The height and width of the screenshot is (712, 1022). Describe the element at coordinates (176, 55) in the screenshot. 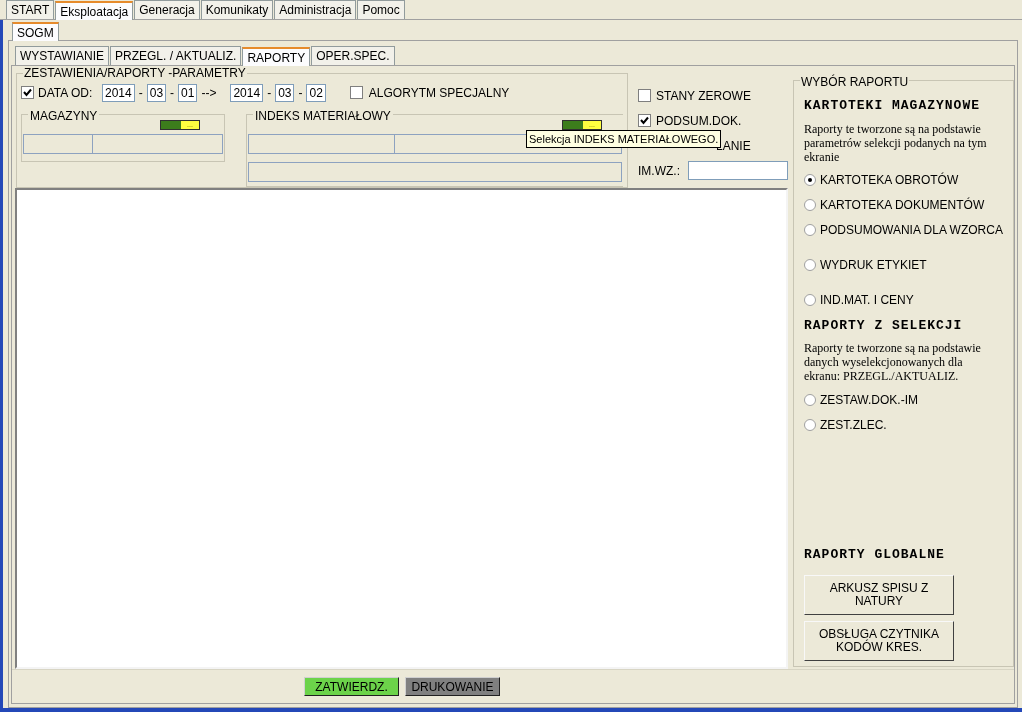

I see `tab: PRZEGL. / AKTUALIZ.` at that location.